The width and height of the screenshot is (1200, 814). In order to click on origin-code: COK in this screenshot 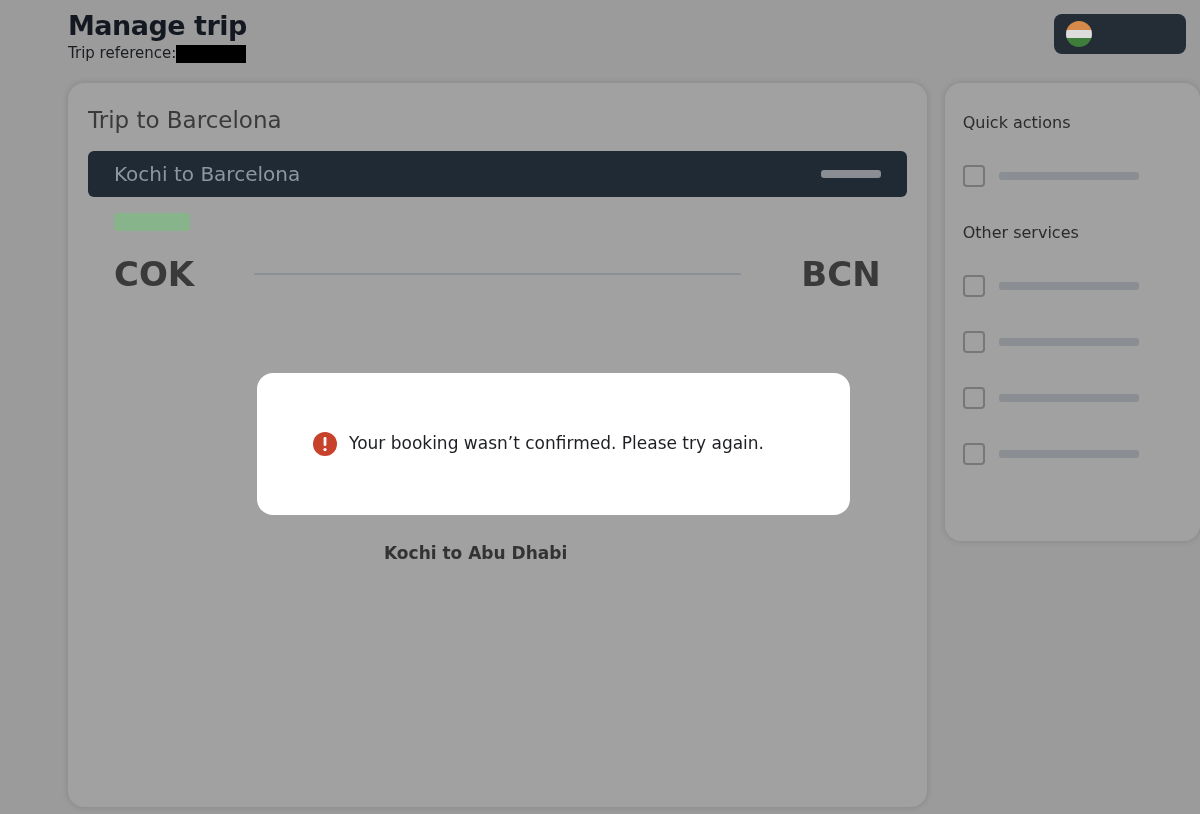, I will do `click(154, 274)`.